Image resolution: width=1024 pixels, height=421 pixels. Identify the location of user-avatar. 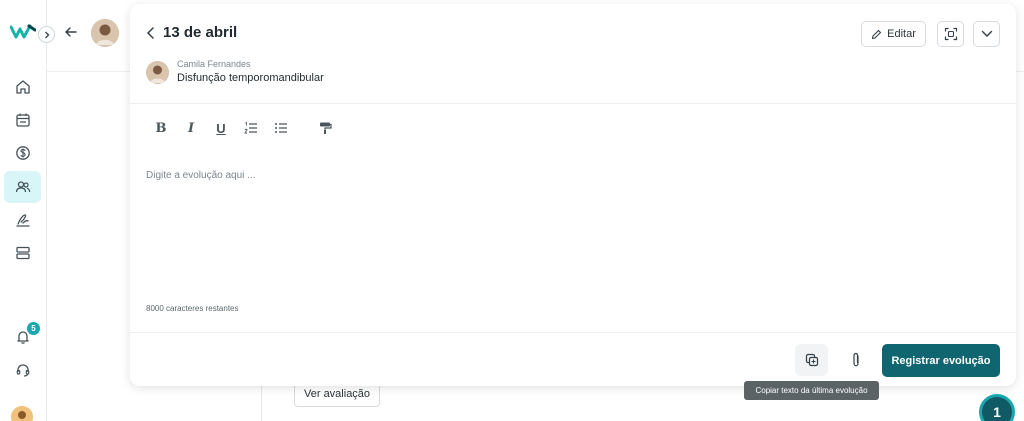
(22, 413).